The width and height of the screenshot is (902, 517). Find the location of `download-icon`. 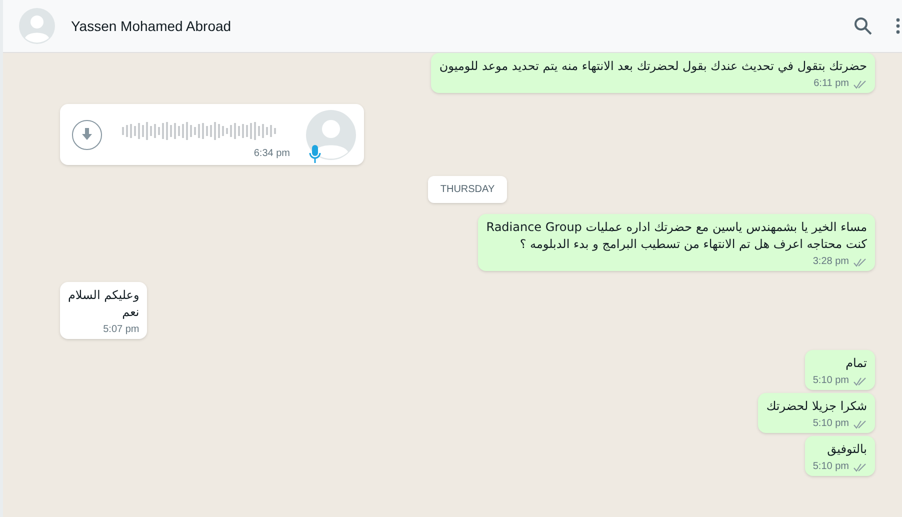

download-icon is located at coordinates (87, 134).